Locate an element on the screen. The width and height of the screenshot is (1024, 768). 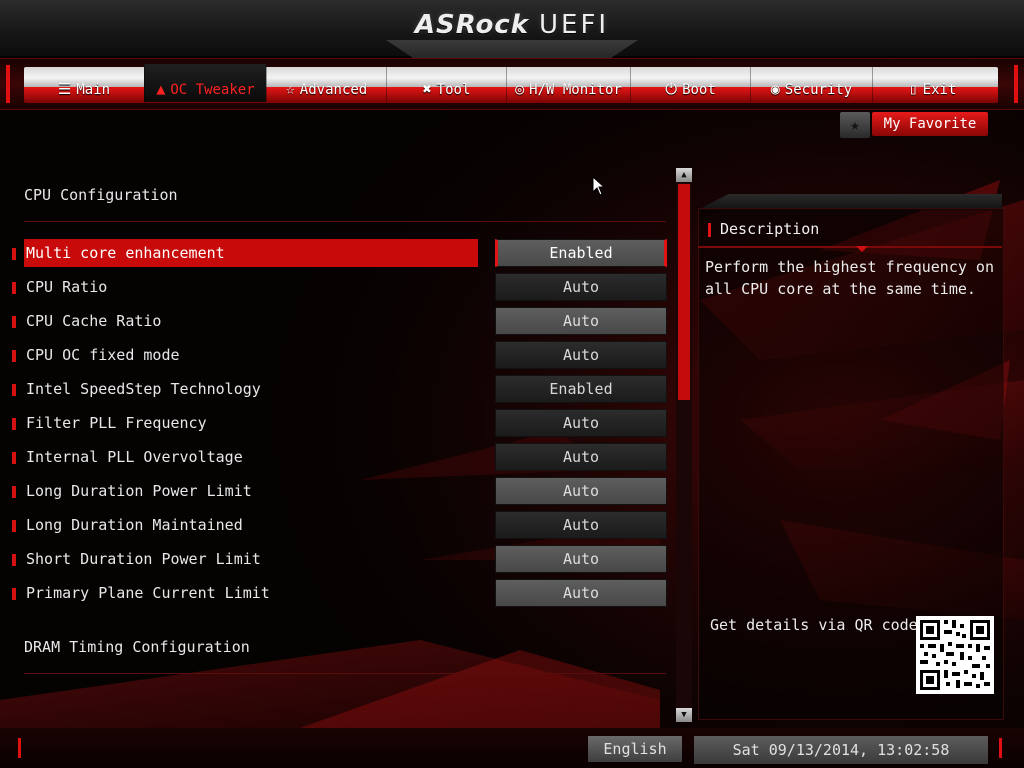
list-icon: ☰ is located at coordinates (64, 89).